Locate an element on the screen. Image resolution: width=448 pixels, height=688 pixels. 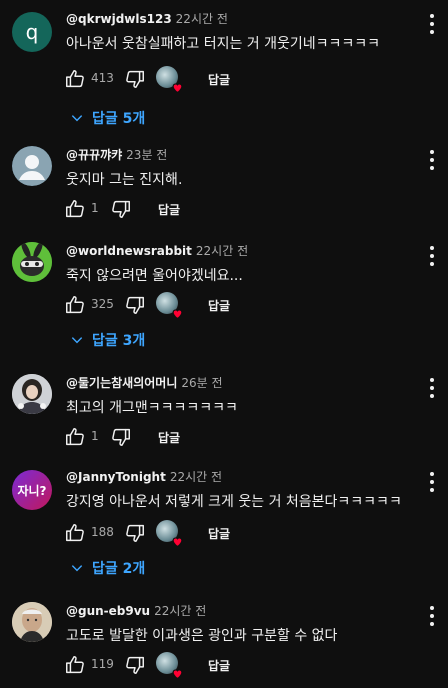
comment-text: 웃지마 그는 진지해. is located at coordinates (124, 180).